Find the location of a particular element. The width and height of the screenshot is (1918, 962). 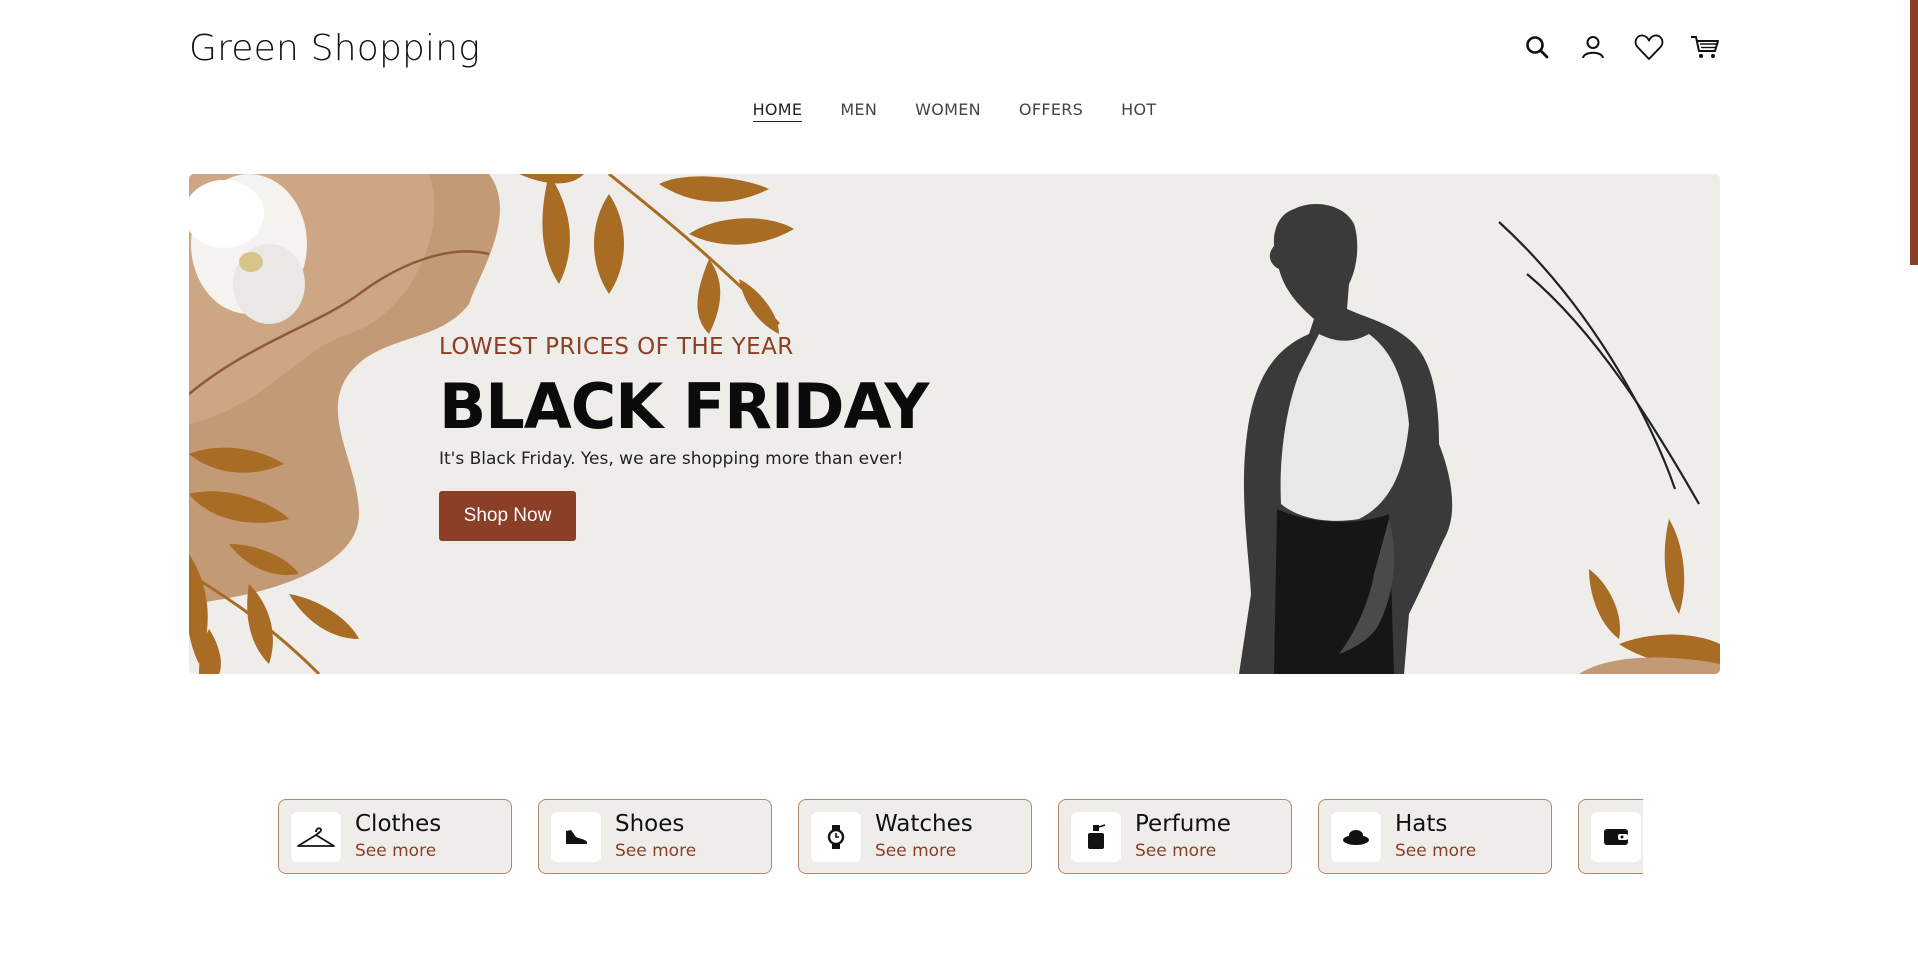

shop-now-button: Shop Now is located at coordinates (507, 516).